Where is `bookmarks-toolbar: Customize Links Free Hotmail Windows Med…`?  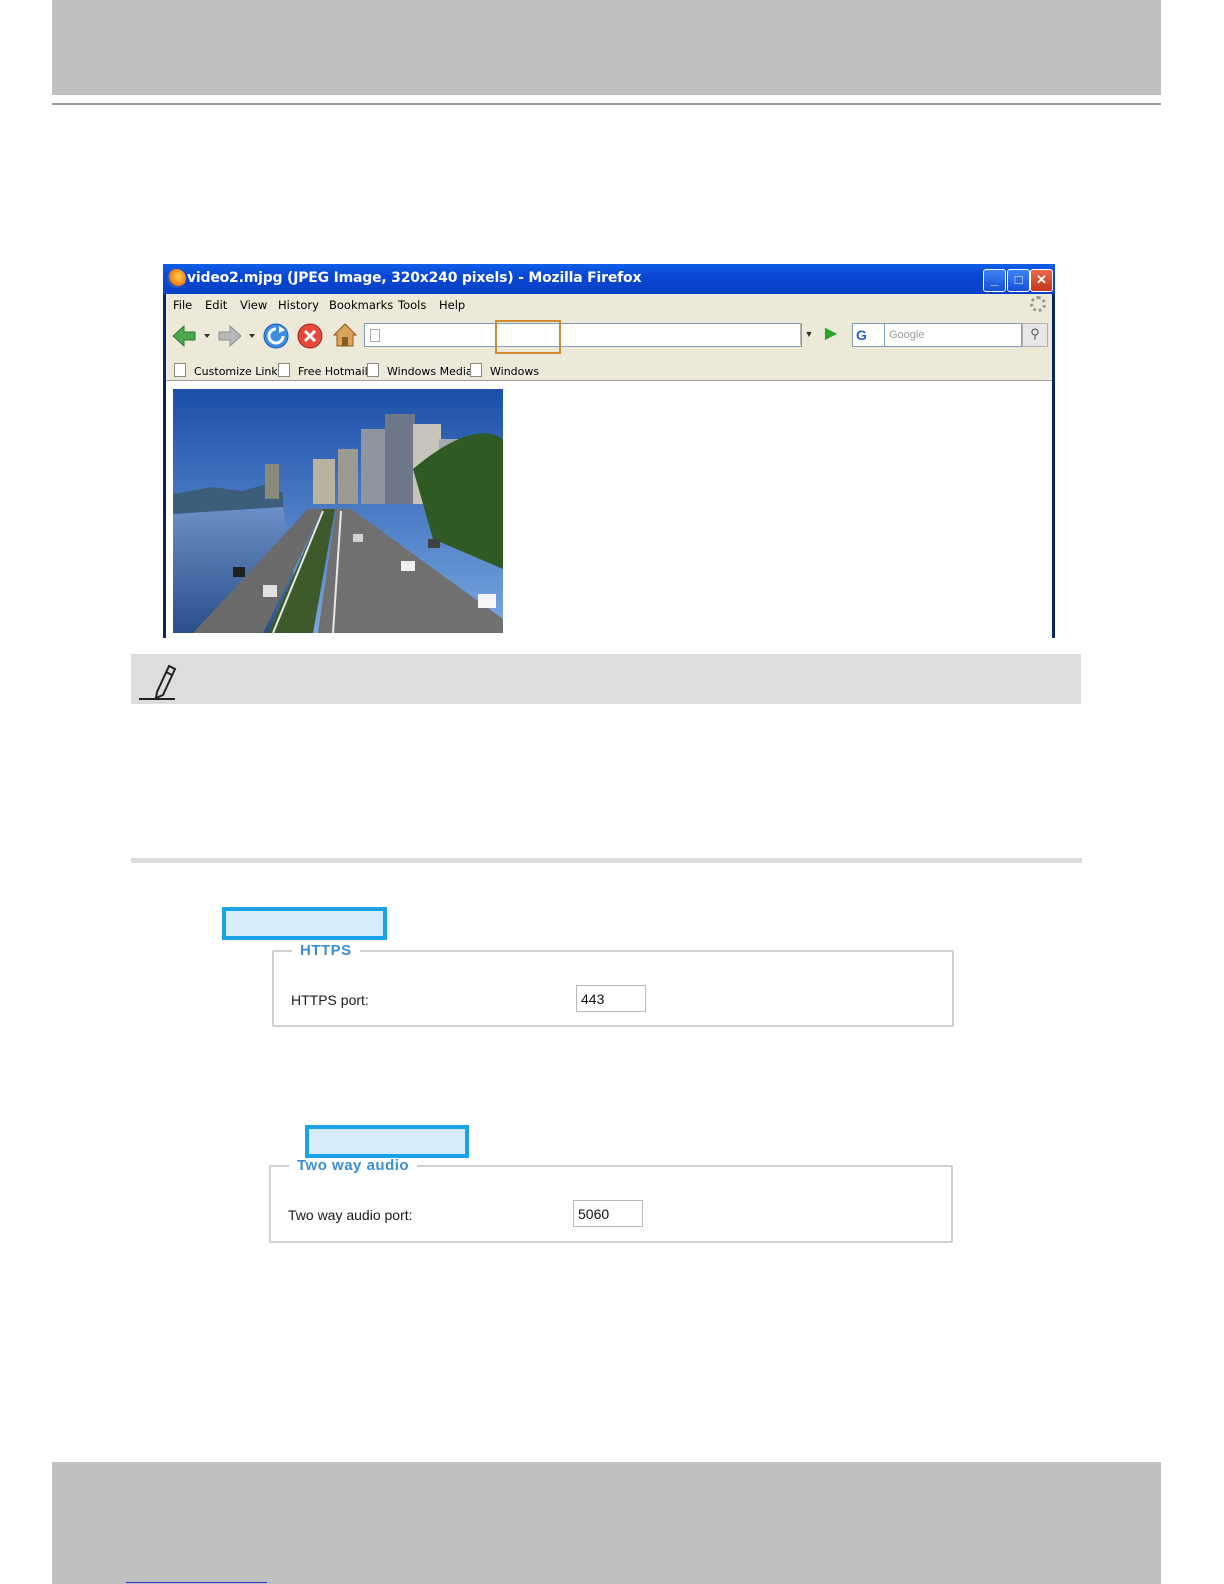
bookmarks-toolbar: Customize Links Free Hotmail Windows Med… is located at coordinates (609, 369).